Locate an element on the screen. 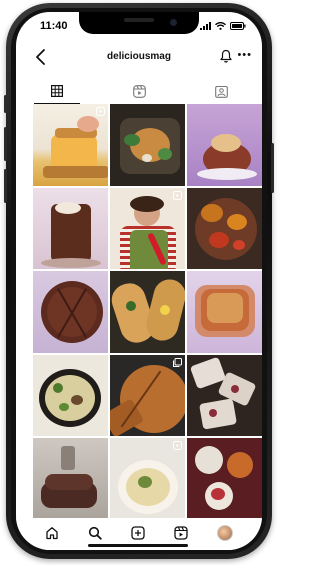  profile-avatar is located at coordinates (225, 533).